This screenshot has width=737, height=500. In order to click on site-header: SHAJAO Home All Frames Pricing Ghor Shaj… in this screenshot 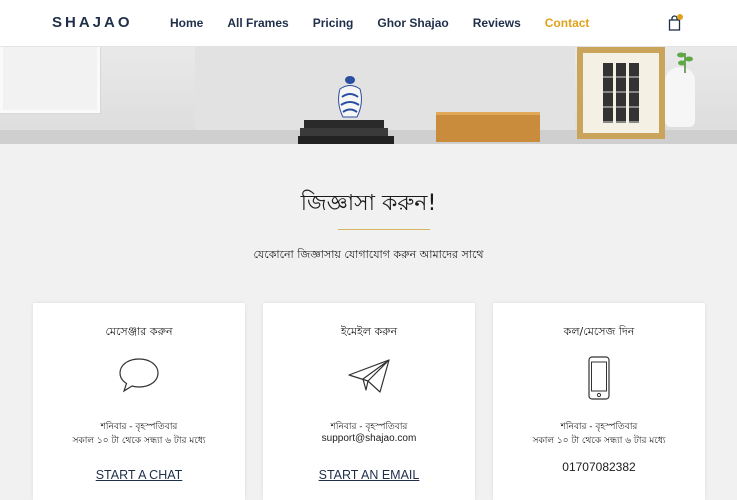, I will do `click(368, 23)`.